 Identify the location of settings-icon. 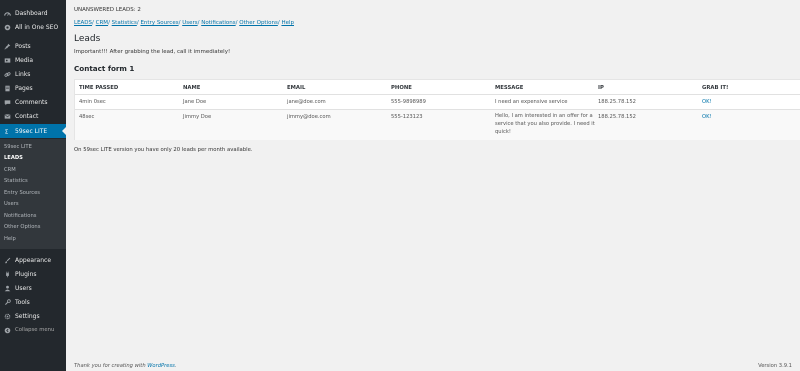
(7, 316).